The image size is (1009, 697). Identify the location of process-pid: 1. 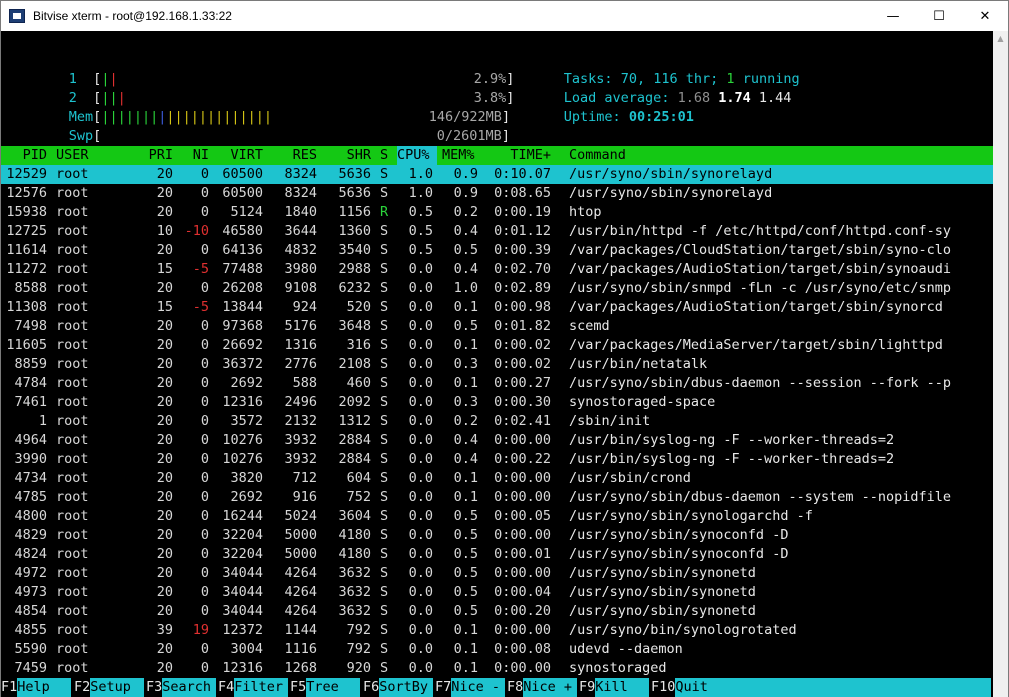
(42, 421).